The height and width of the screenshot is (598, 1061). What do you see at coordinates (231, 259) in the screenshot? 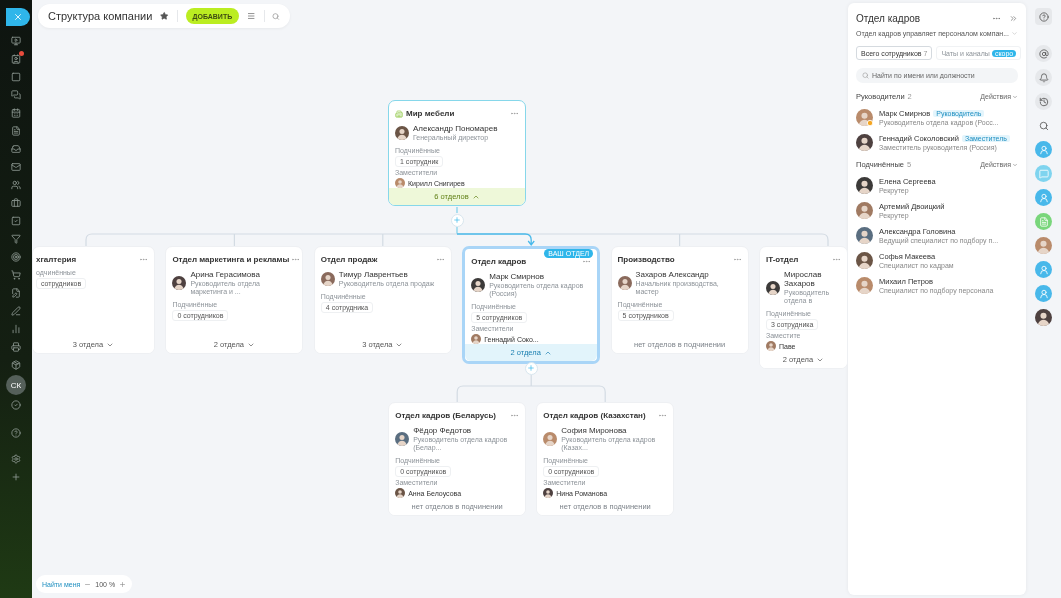
I see `department-title: Отдел маркетинга и рекламы` at bounding box center [231, 259].